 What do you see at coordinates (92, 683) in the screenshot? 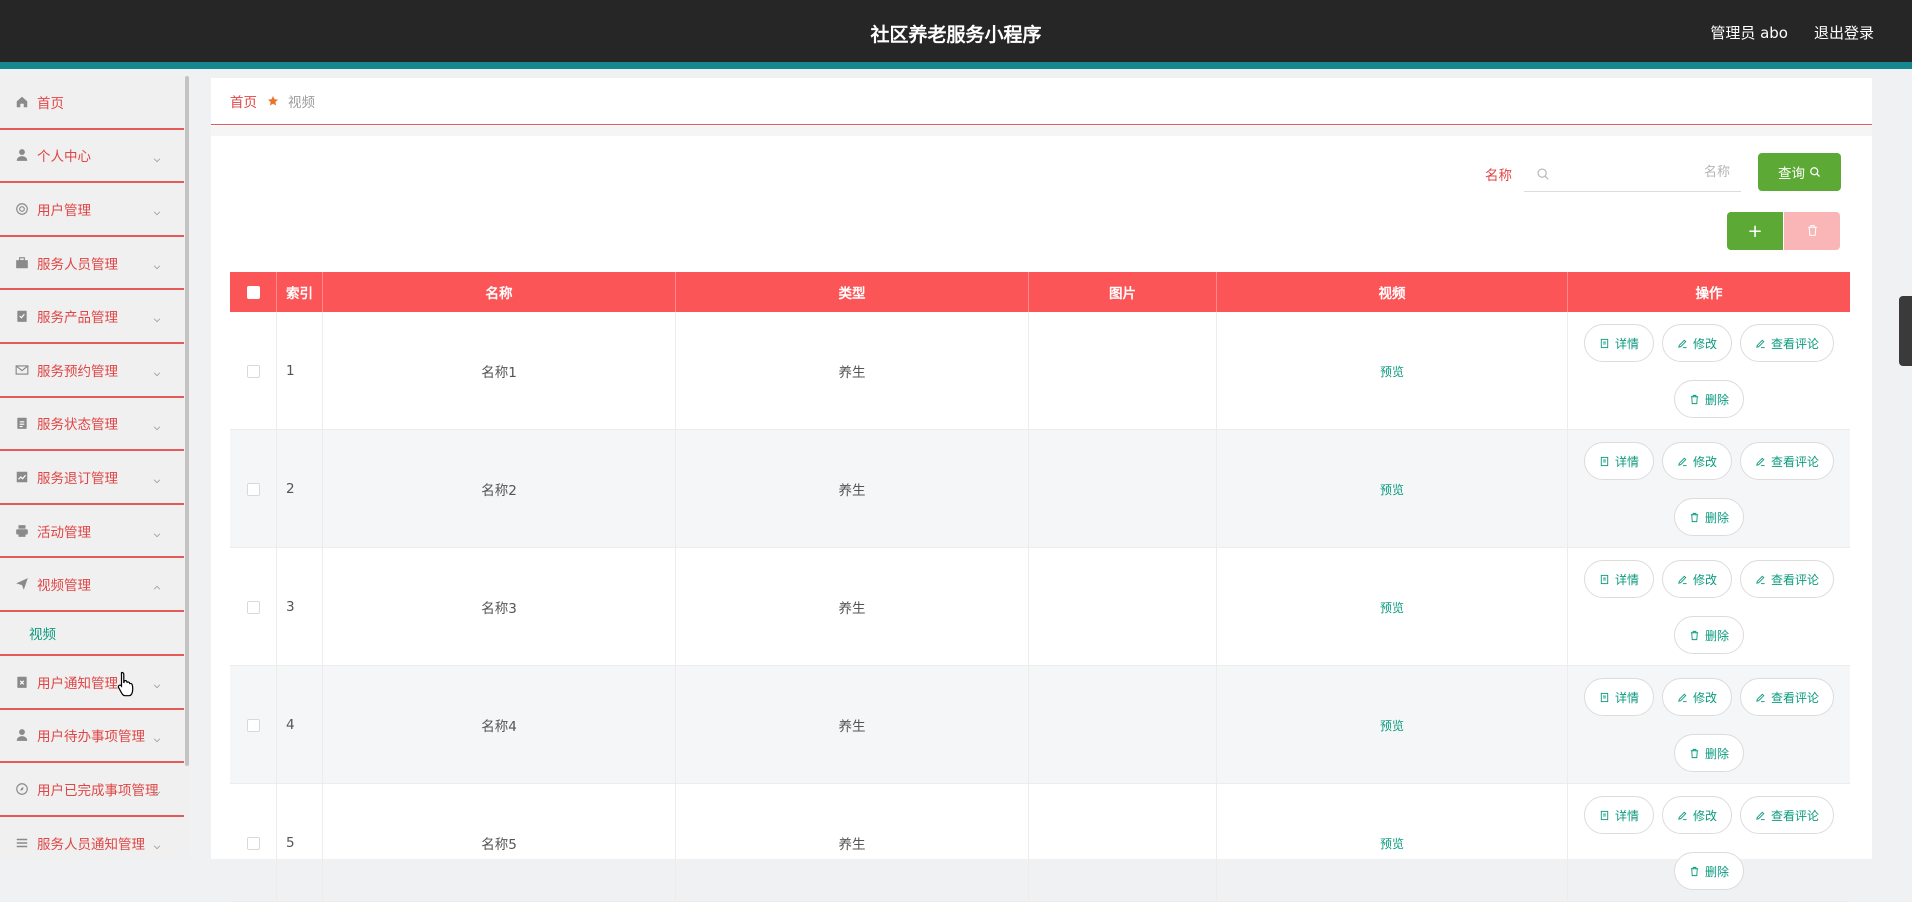
I see `sidebar-item-10: 用户通知管理` at bounding box center [92, 683].